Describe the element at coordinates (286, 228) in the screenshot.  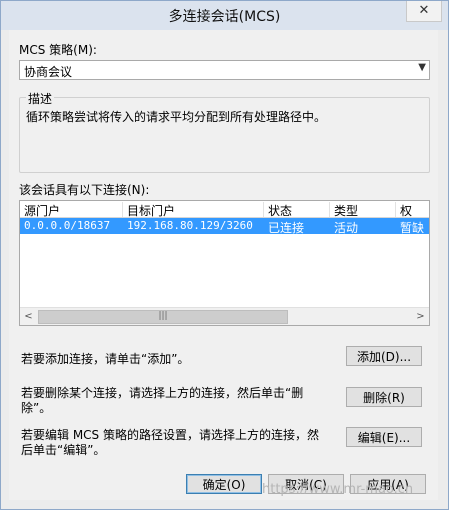
I see `cell-status: 已连接` at that location.